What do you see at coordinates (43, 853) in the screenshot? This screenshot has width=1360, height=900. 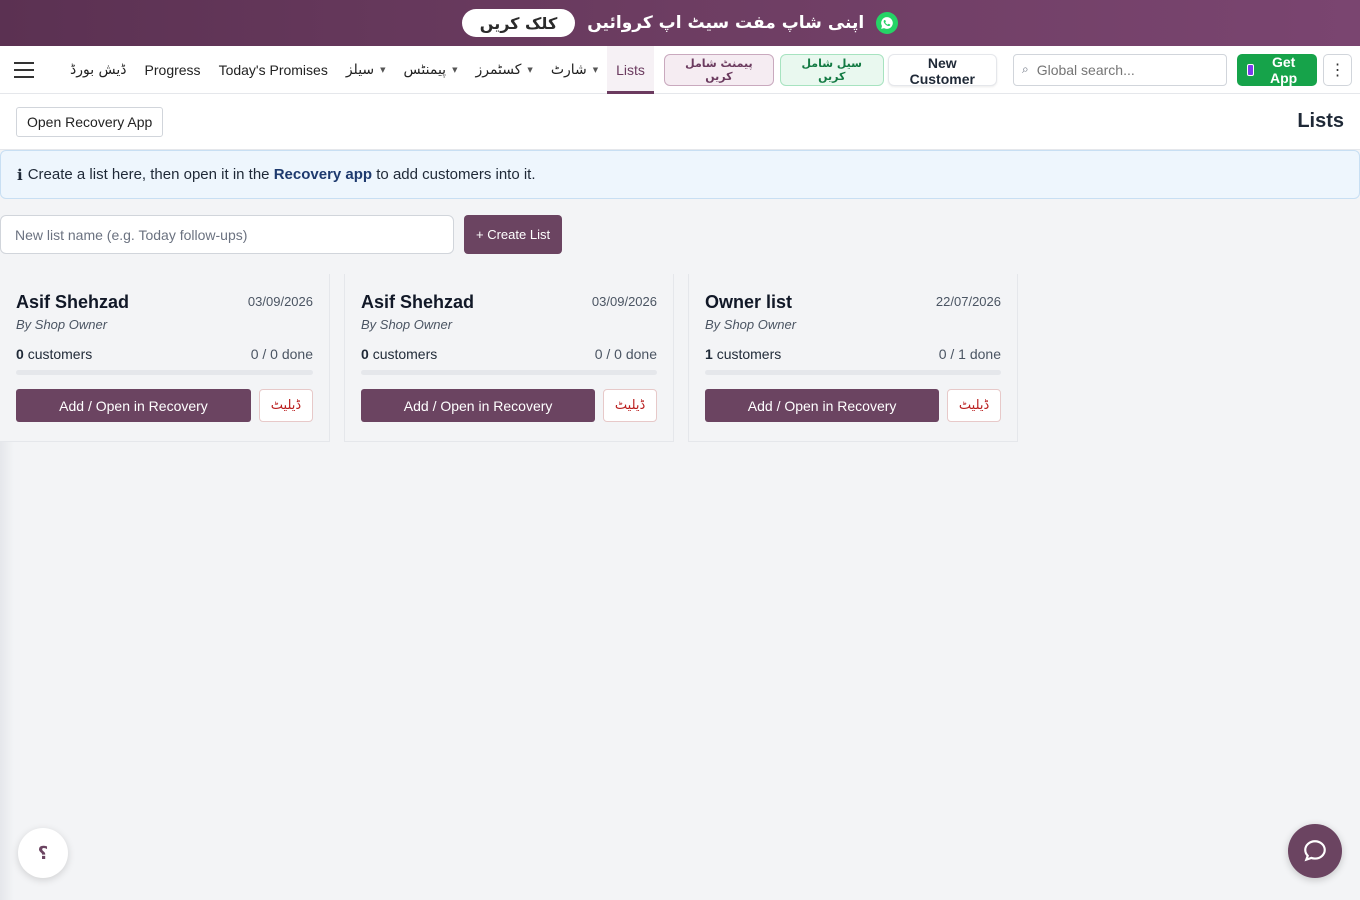 I see `help-button: ؟` at bounding box center [43, 853].